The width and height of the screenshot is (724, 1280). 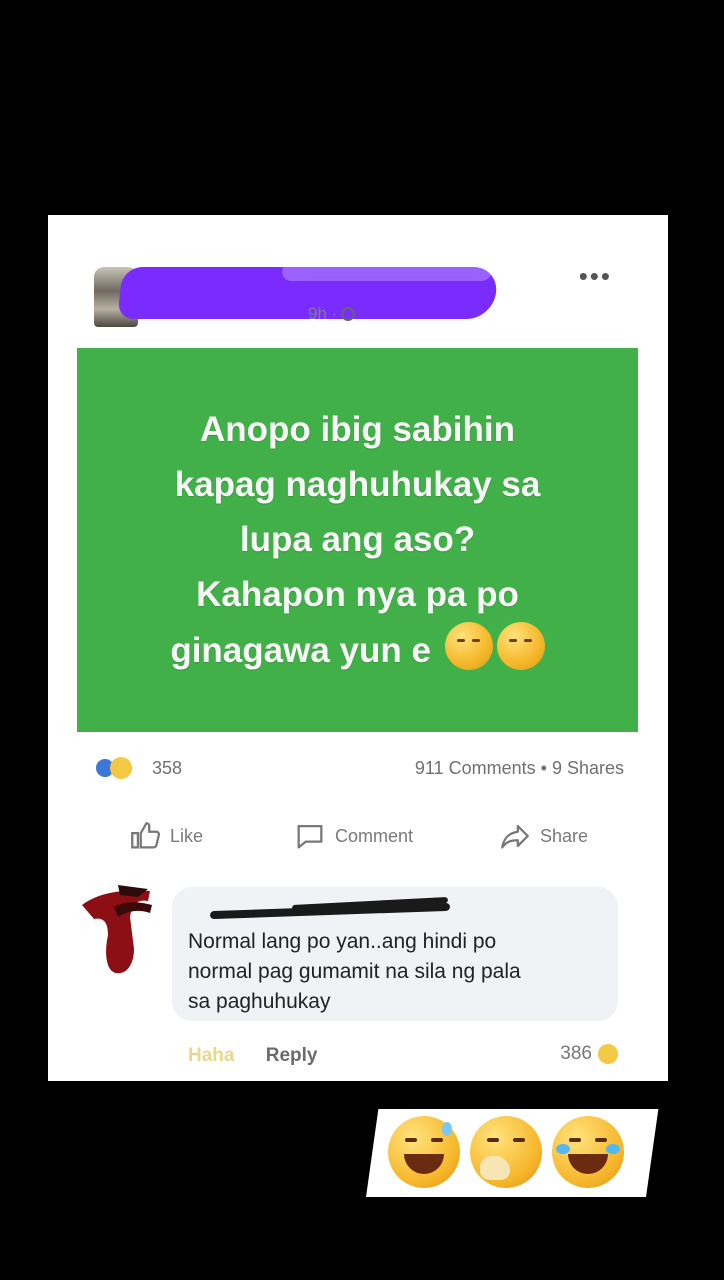 What do you see at coordinates (506, 1152) in the screenshot?
I see `face-with-hand-over-mouth-emoji-icon` at bounding box center [506, 1152].